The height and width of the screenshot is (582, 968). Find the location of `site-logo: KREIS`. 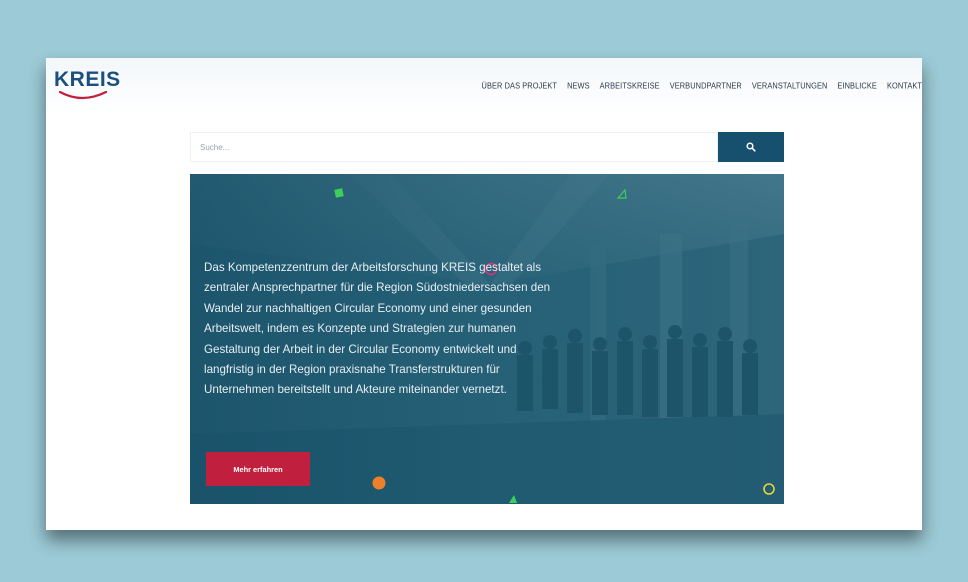

site-logo: KREIS is located at coordinates (87, 87).